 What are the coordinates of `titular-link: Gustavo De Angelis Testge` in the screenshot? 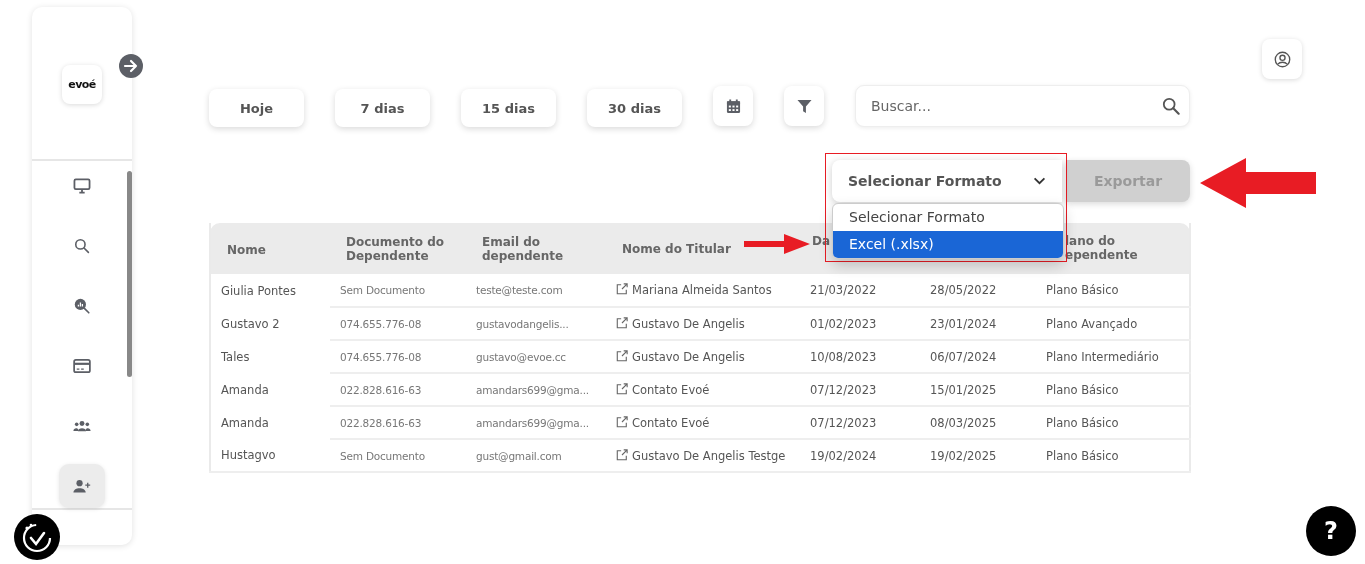 It's located at (709, 455).